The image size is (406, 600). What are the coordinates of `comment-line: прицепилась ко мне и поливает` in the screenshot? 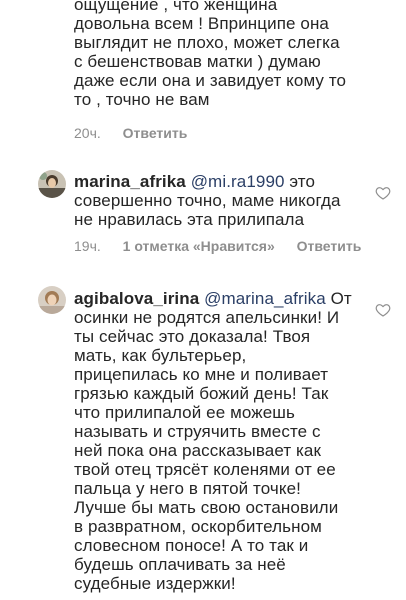 It's located at (201, 374).